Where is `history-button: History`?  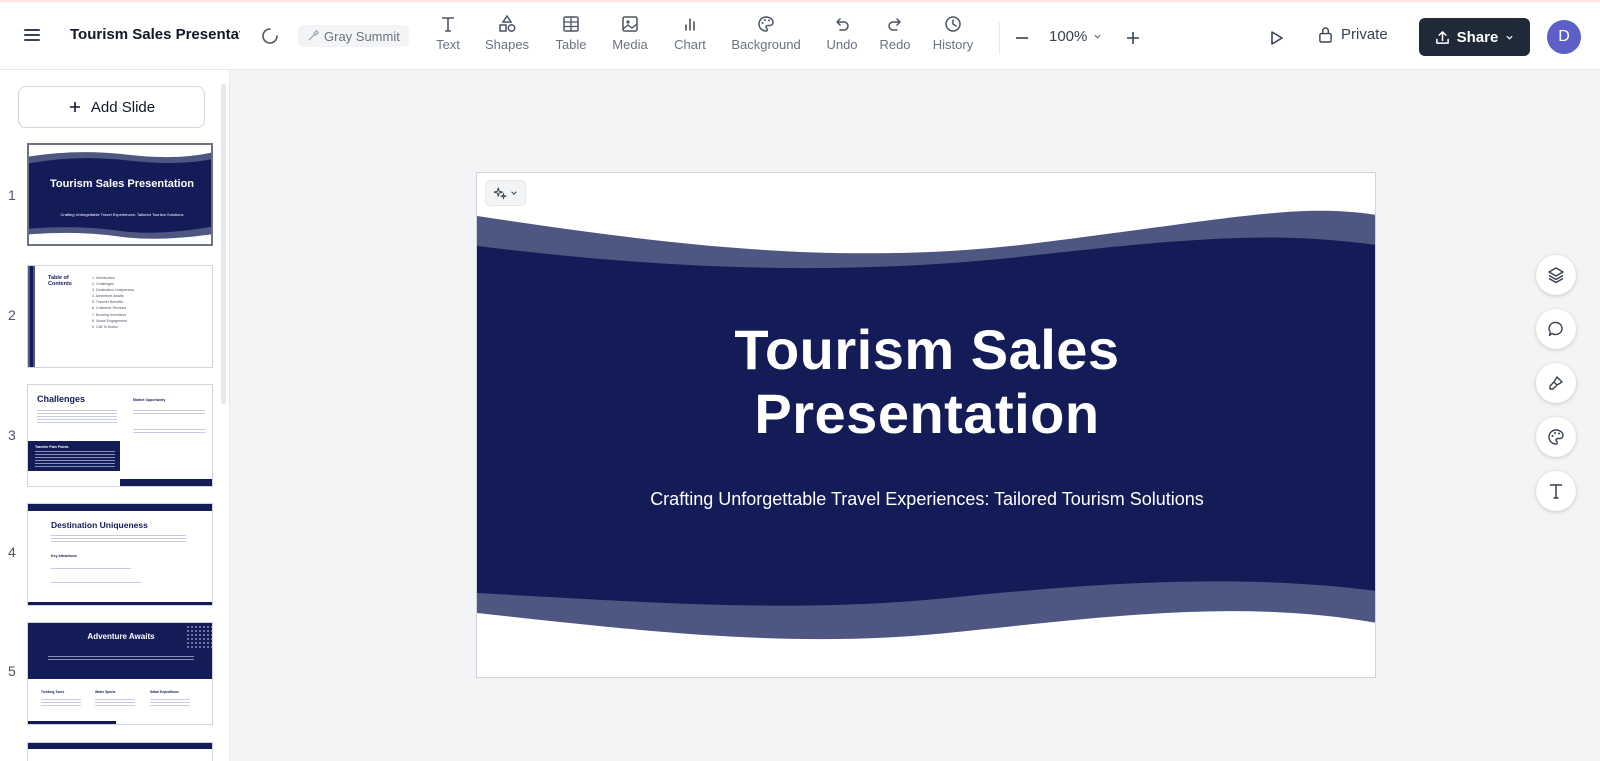 history-button: History is located at coordinates (953, 33).